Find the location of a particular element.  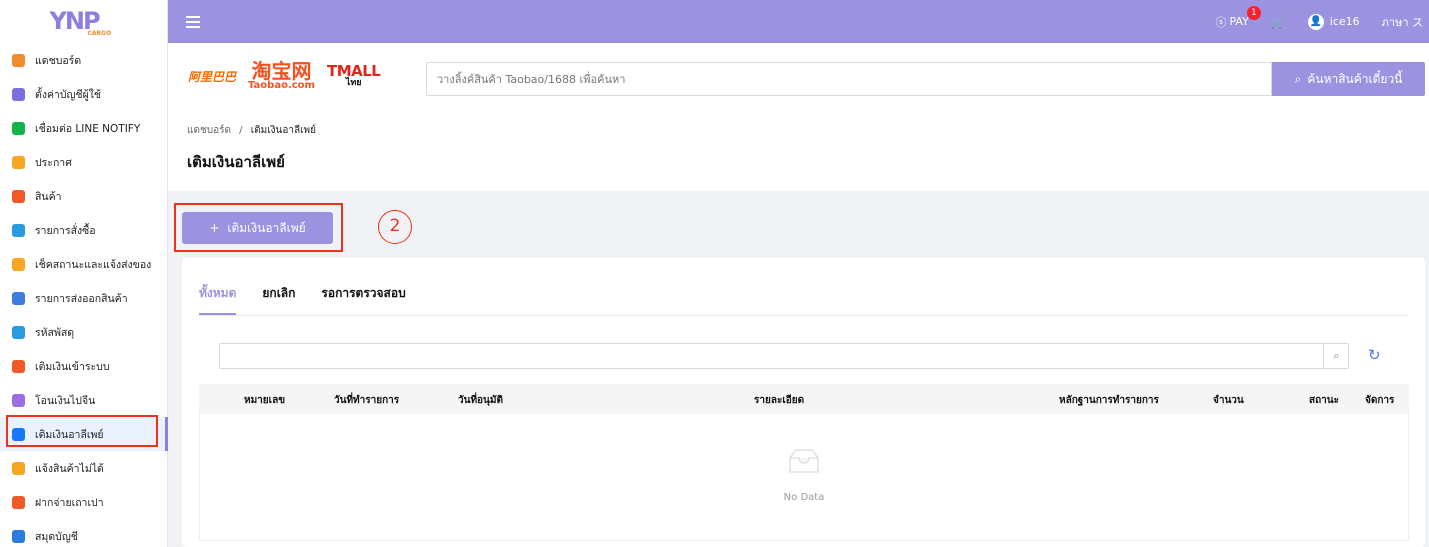

product-icon is located at coordinates (18, 196).